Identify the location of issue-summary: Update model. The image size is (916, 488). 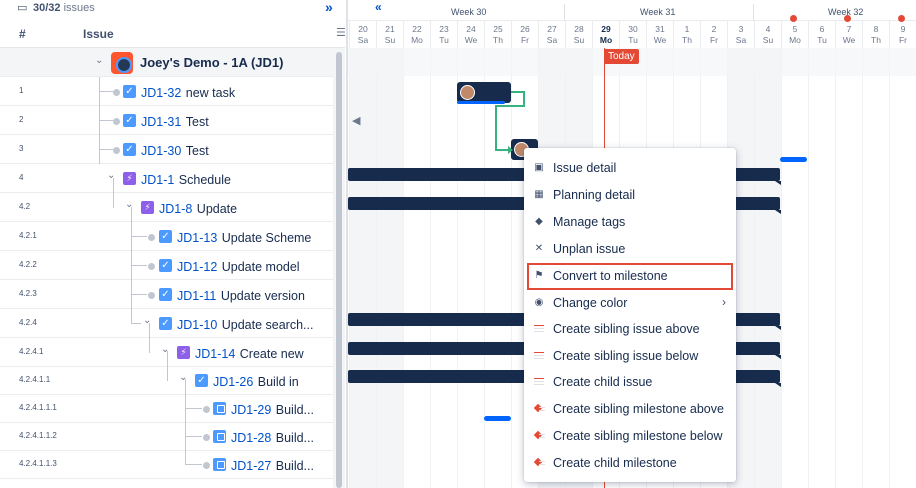
(260, 267).